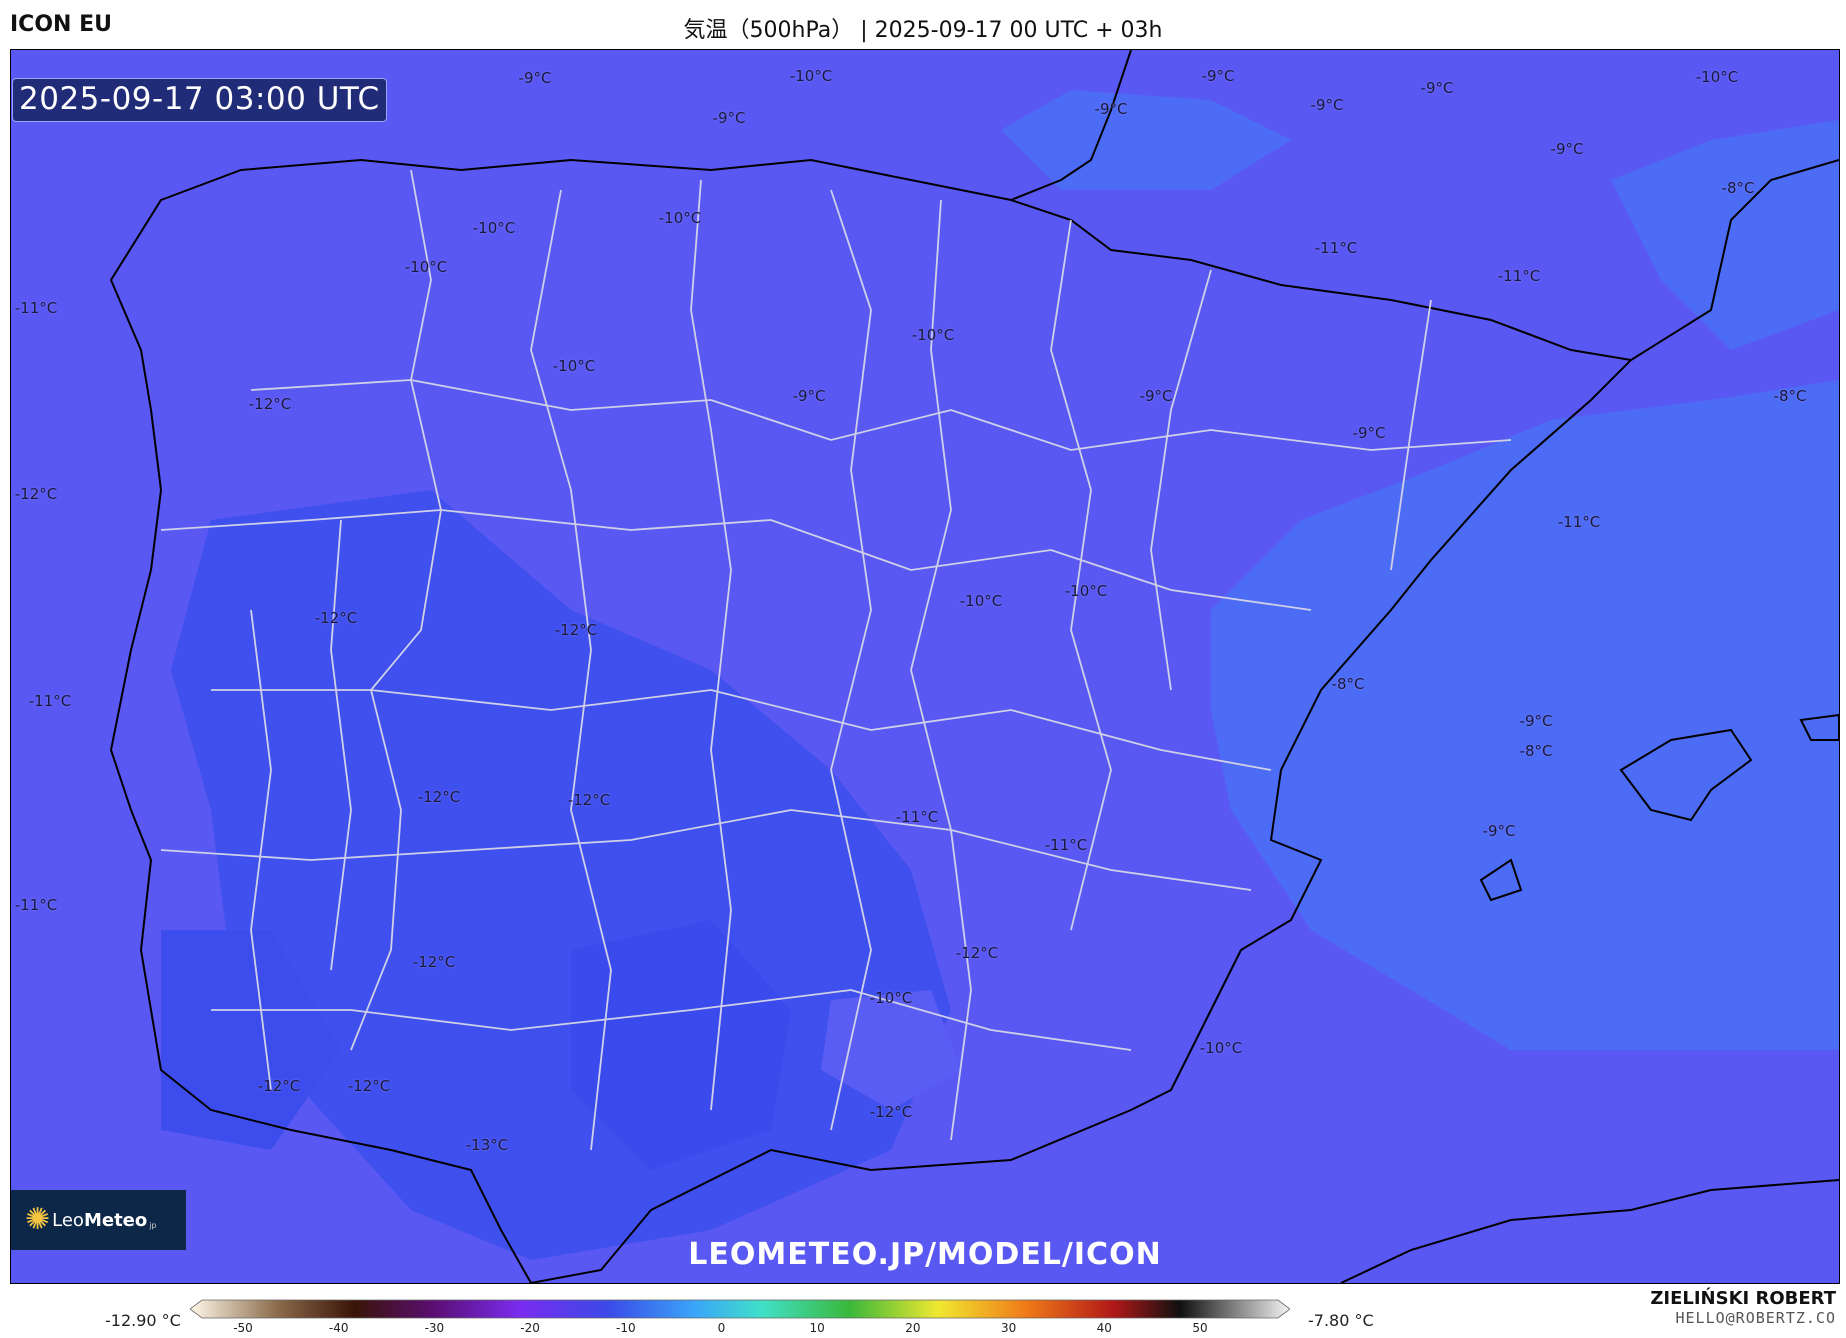  I want to click on colorbar-tick-label: 40, so click(1104, 1328).